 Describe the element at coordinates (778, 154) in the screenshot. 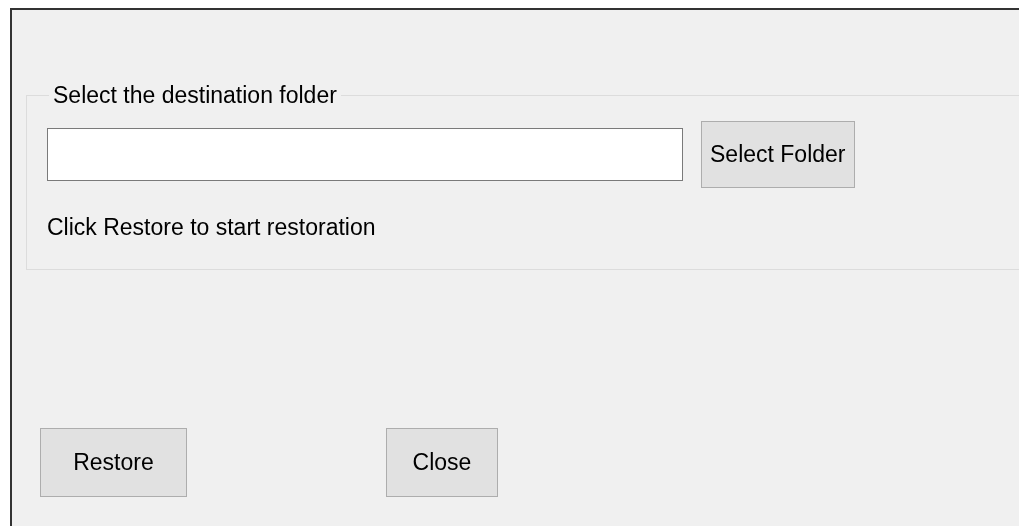

I see `select-folder-button: Select Folder` at that location.